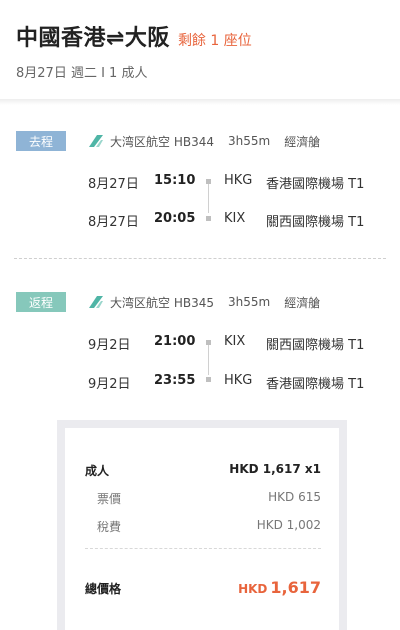 The image size is (400, 630). What do you see at coordinates (302, 302) in the screenshot?
I see `return-cabin: 經濟艙` at bounding box center [302, 302].